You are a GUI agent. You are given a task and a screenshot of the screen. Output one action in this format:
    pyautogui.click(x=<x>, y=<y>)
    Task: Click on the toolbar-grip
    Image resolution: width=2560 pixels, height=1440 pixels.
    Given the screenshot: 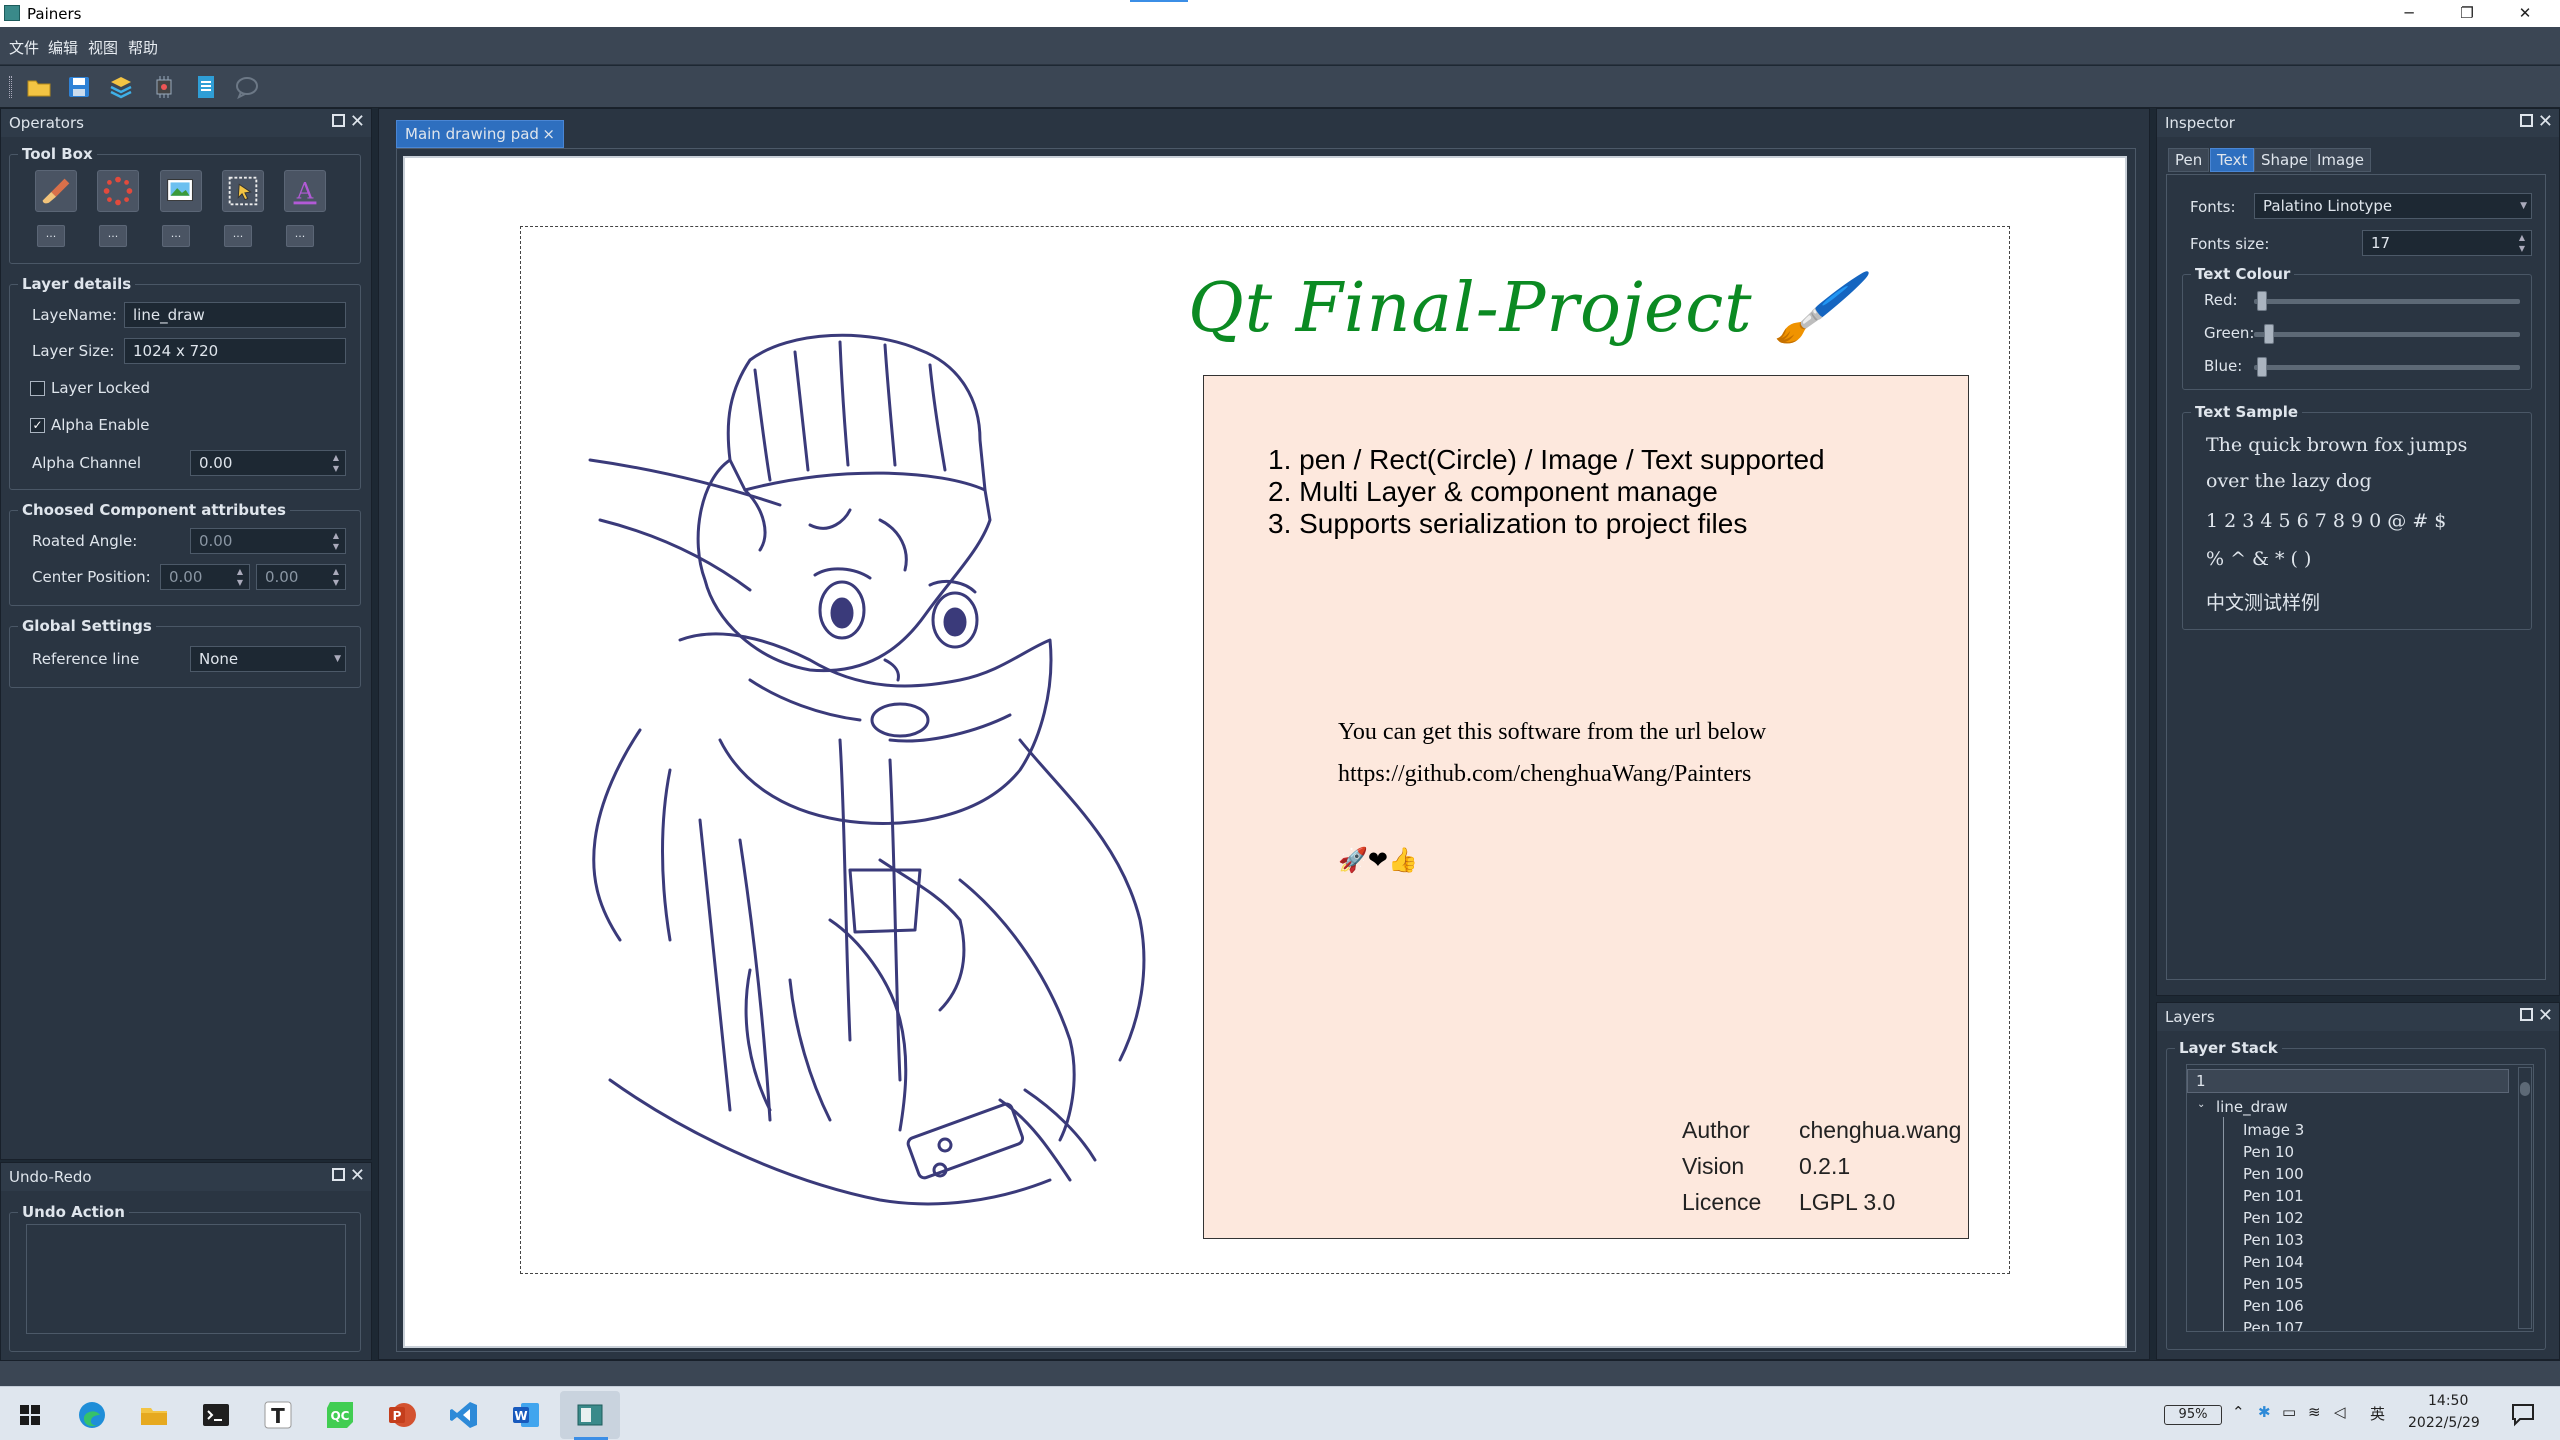 What is the action you would take?
    pyautogui.click(x=10, y=87)
    